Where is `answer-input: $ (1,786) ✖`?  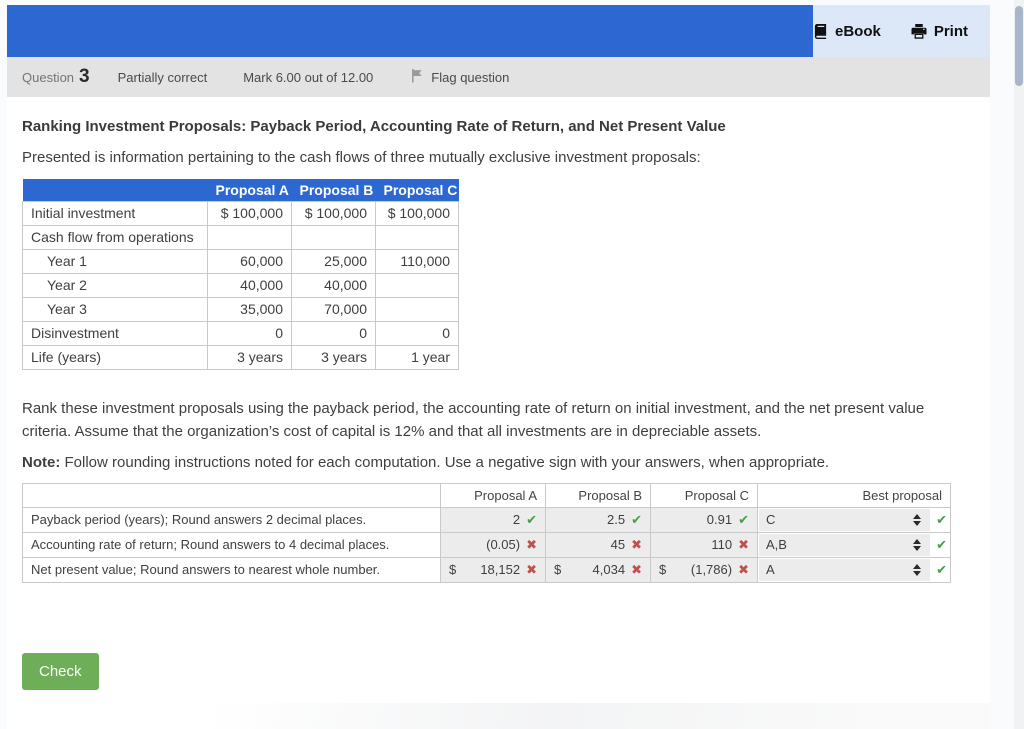 answer-input: $ (1,786) ✖ is located at coordinates (704, 570).